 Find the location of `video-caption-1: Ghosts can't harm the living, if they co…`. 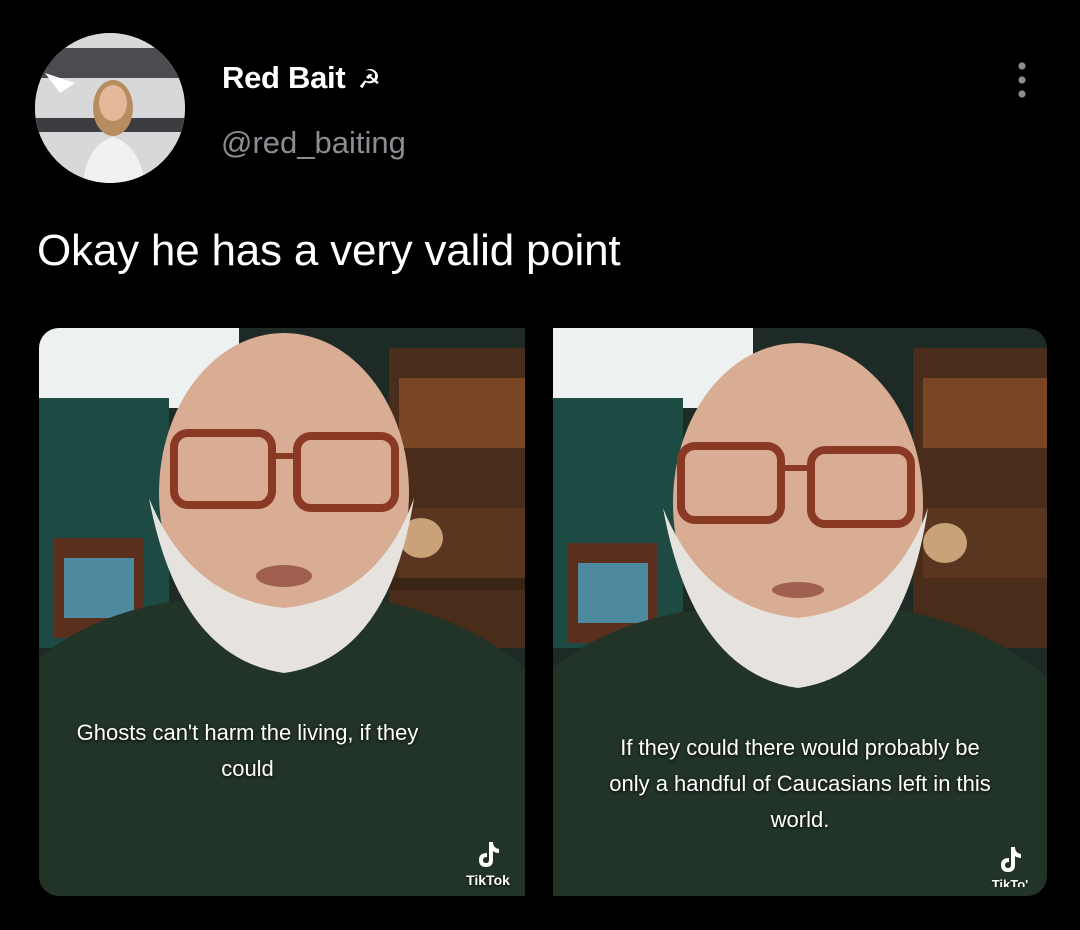

video-caption-1: Ghosts can't harm the living, if they co… is located at coordinates (247, 750).